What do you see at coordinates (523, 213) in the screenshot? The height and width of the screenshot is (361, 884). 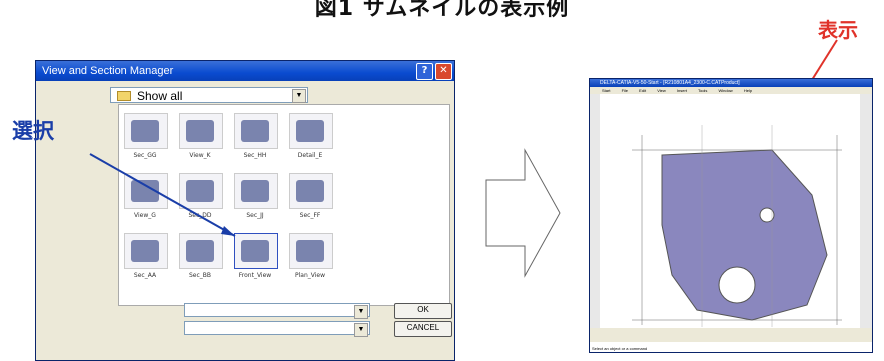 I see `transition-arrow` at bounding box center [523, 213].